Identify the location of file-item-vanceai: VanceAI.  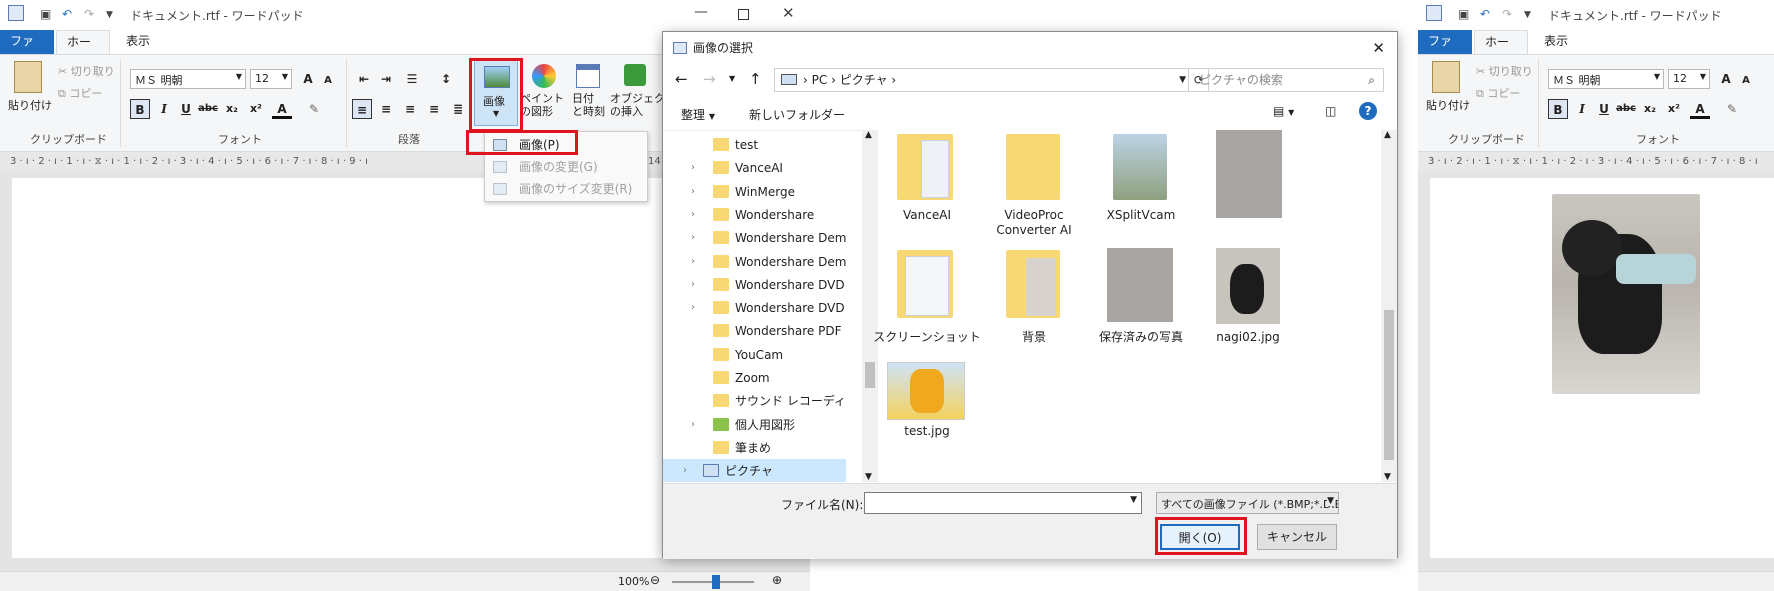
(927, 187).